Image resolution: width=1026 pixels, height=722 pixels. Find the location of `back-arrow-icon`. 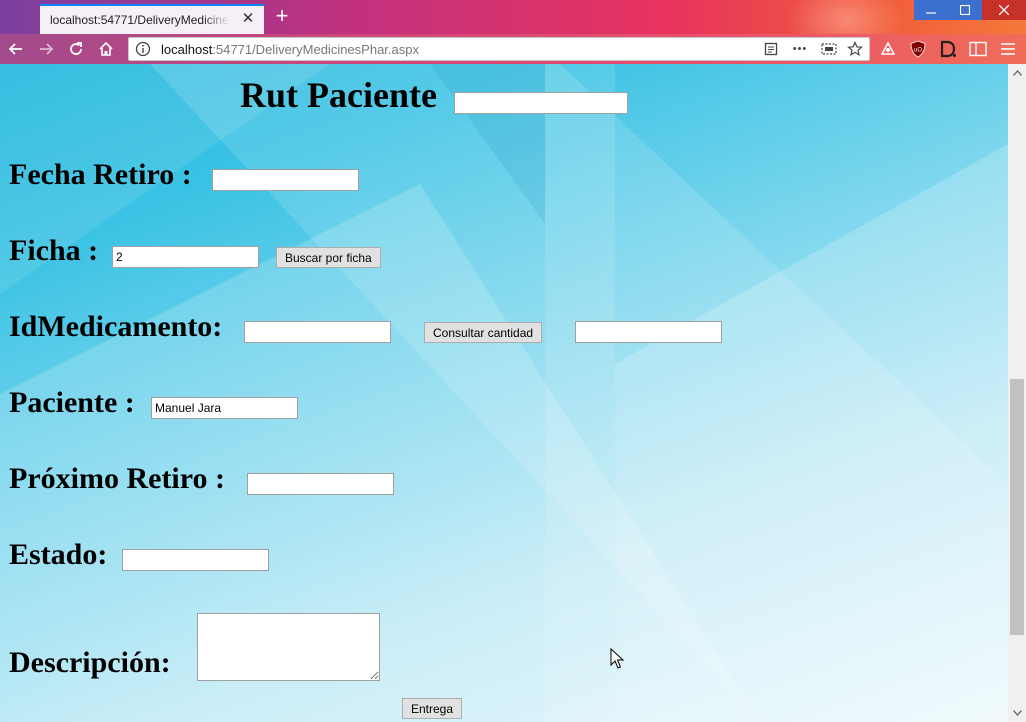

back-arrow-icon is located at coordinates (15, 49).